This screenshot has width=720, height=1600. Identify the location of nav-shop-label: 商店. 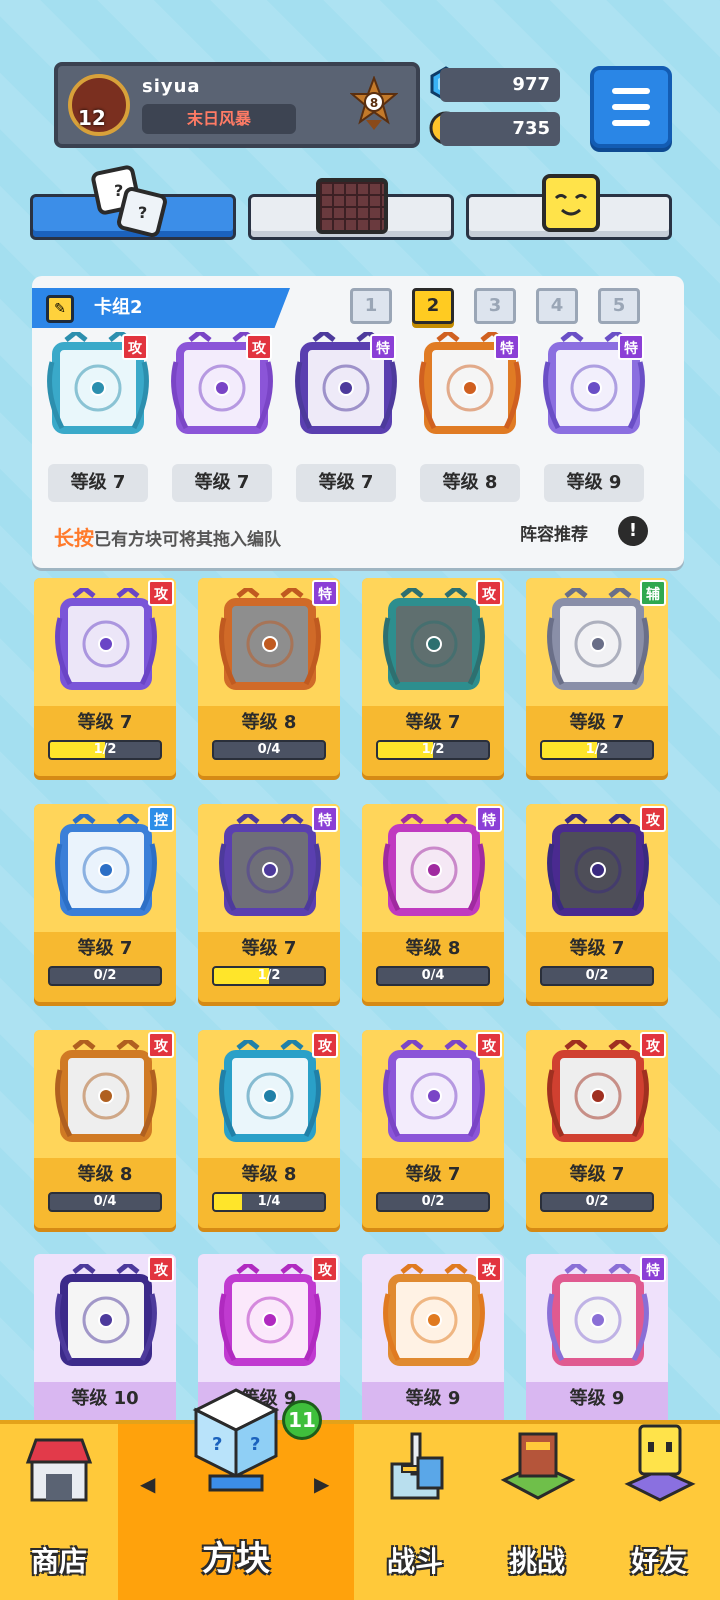
(58, 1561).